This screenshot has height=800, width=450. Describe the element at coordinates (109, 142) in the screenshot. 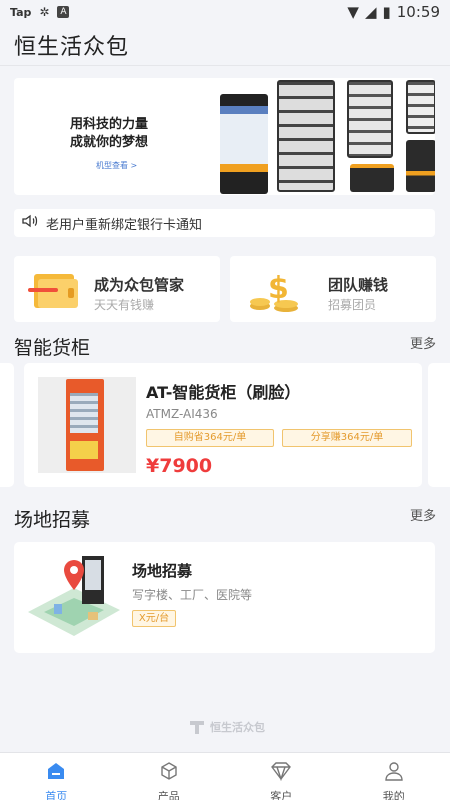

I see `banner-headline-2: 成就你的梦想` at that location.